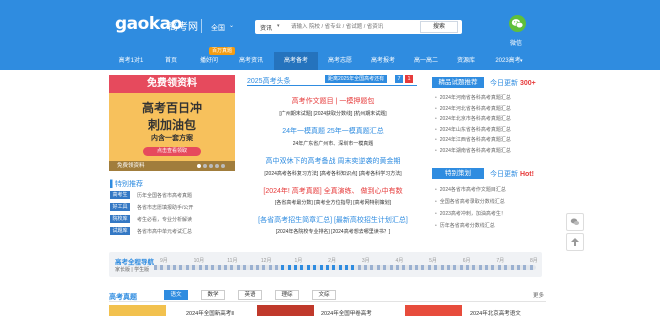  I want to click on recommend-tag: 试题库, so click(120, 231).